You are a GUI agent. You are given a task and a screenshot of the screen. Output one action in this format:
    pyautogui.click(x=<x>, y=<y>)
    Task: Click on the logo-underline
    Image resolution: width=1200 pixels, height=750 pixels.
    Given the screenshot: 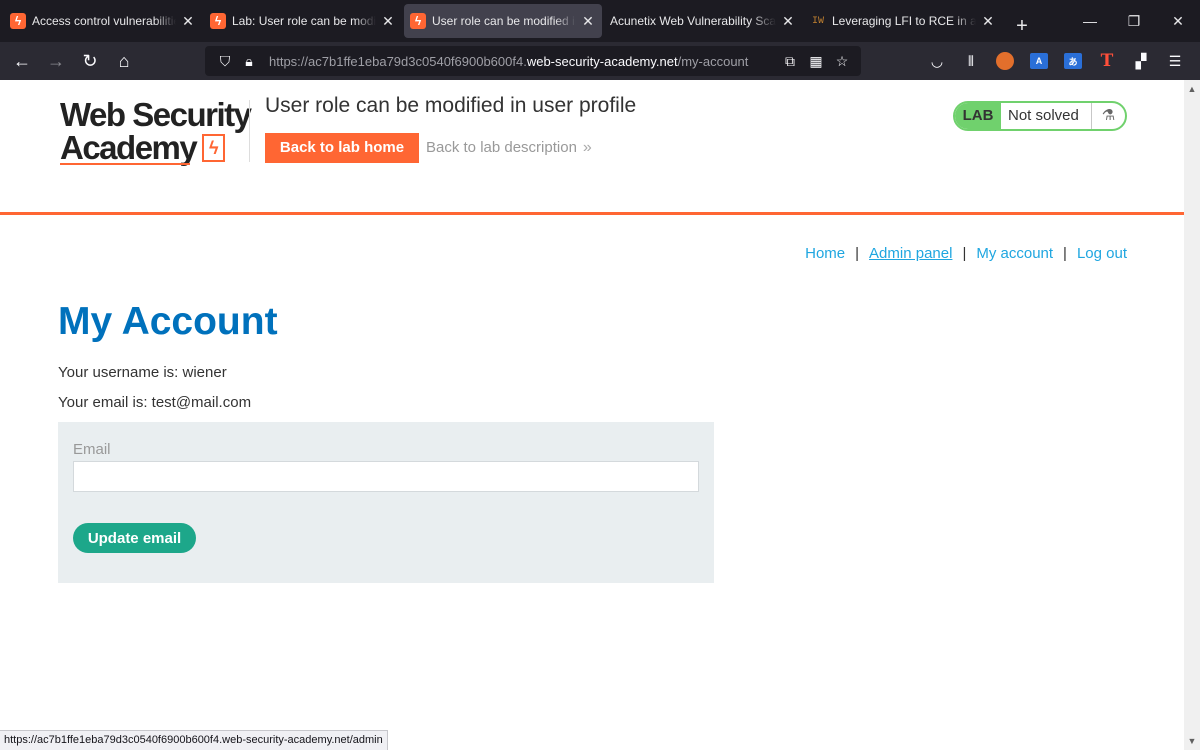 What is the action you would take?
    pyautogui.click(x=125, y=164)
    